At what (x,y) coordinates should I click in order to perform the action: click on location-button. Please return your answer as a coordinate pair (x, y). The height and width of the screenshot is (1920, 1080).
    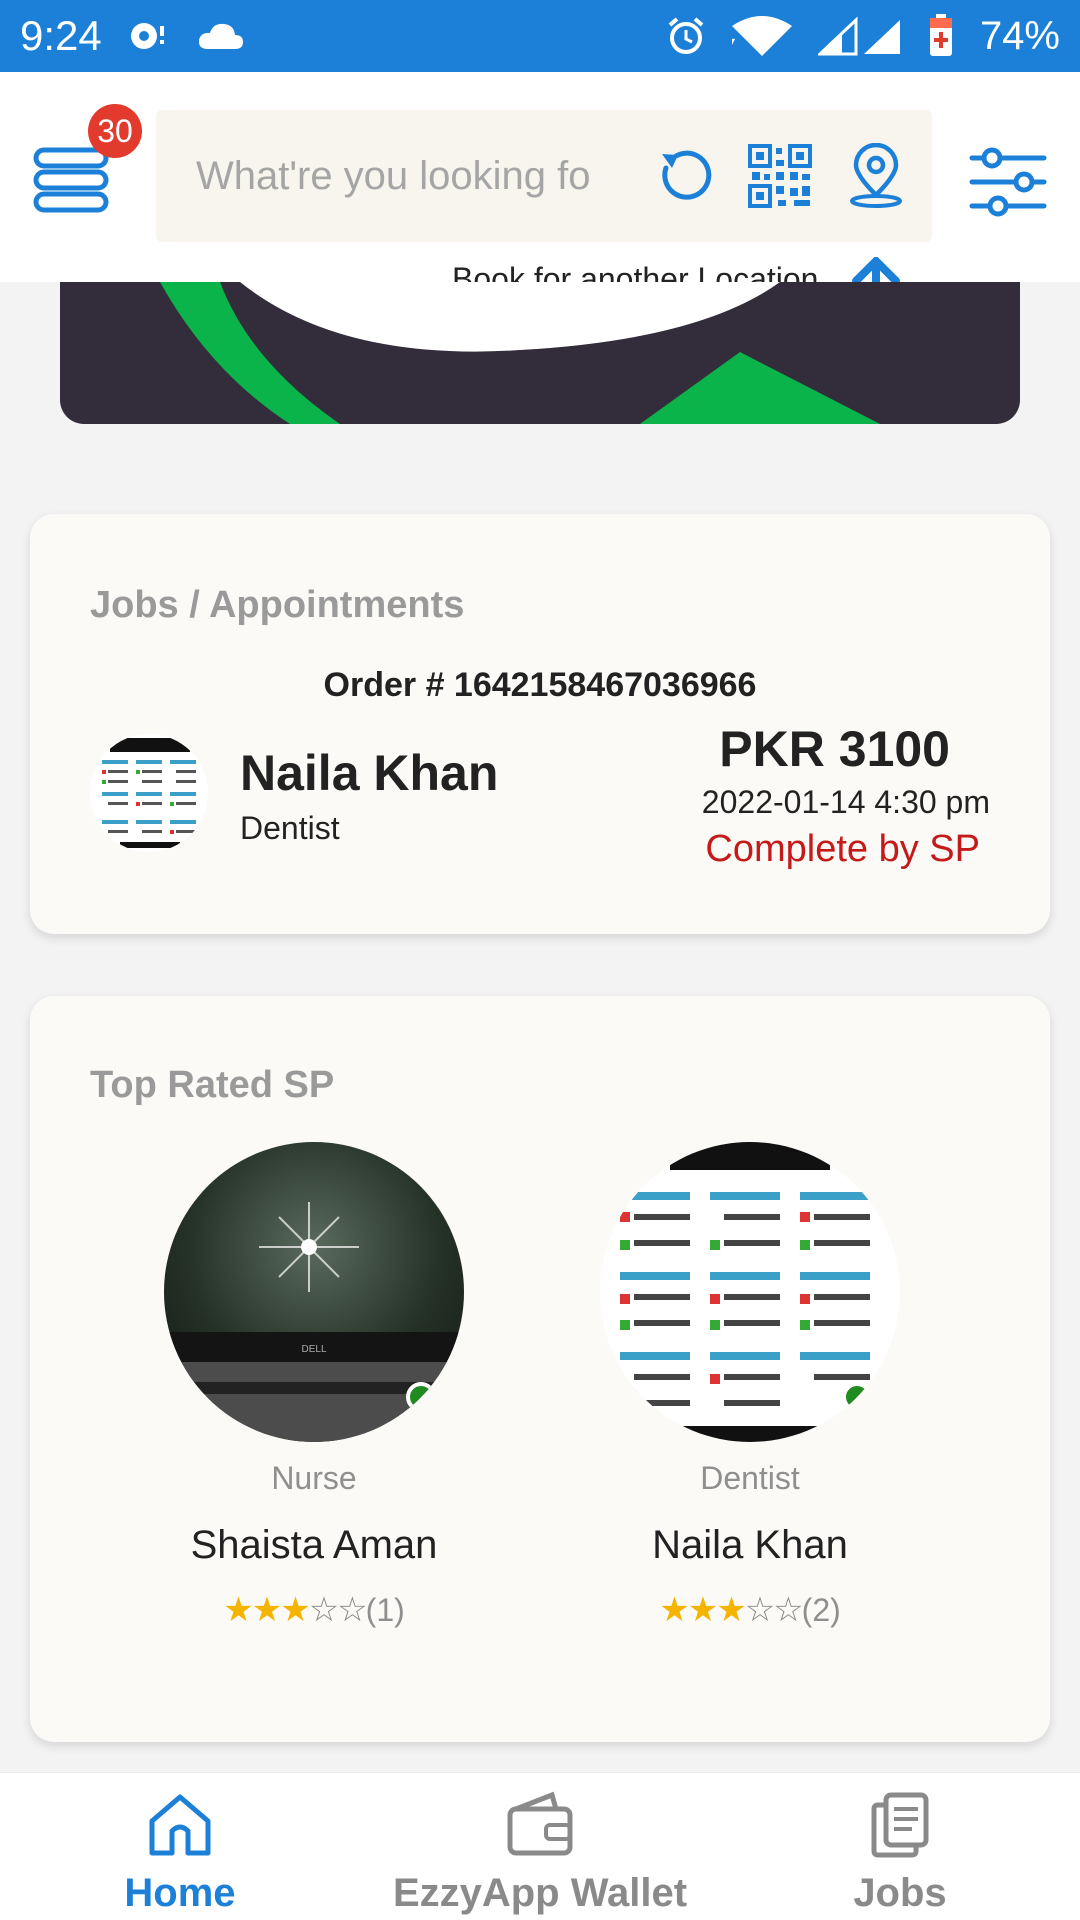
    Looking at the image, I should click on (876, 176).